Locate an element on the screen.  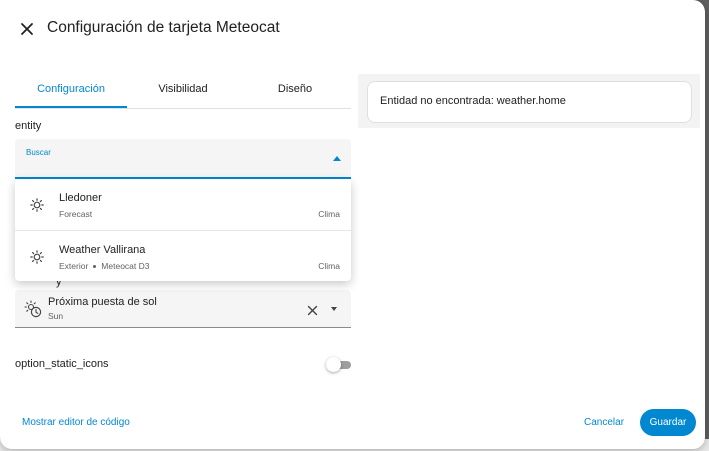
option-static-icons-toggle is located at coordinates (339, 365).